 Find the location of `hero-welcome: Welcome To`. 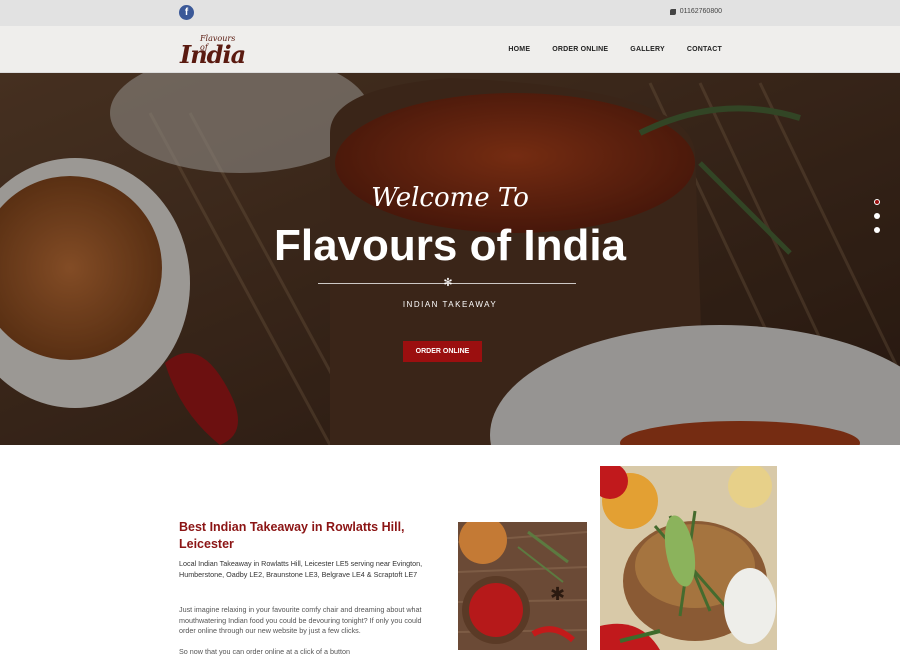

hero-welcome: Welcome To is located at coordinates (450, 198).